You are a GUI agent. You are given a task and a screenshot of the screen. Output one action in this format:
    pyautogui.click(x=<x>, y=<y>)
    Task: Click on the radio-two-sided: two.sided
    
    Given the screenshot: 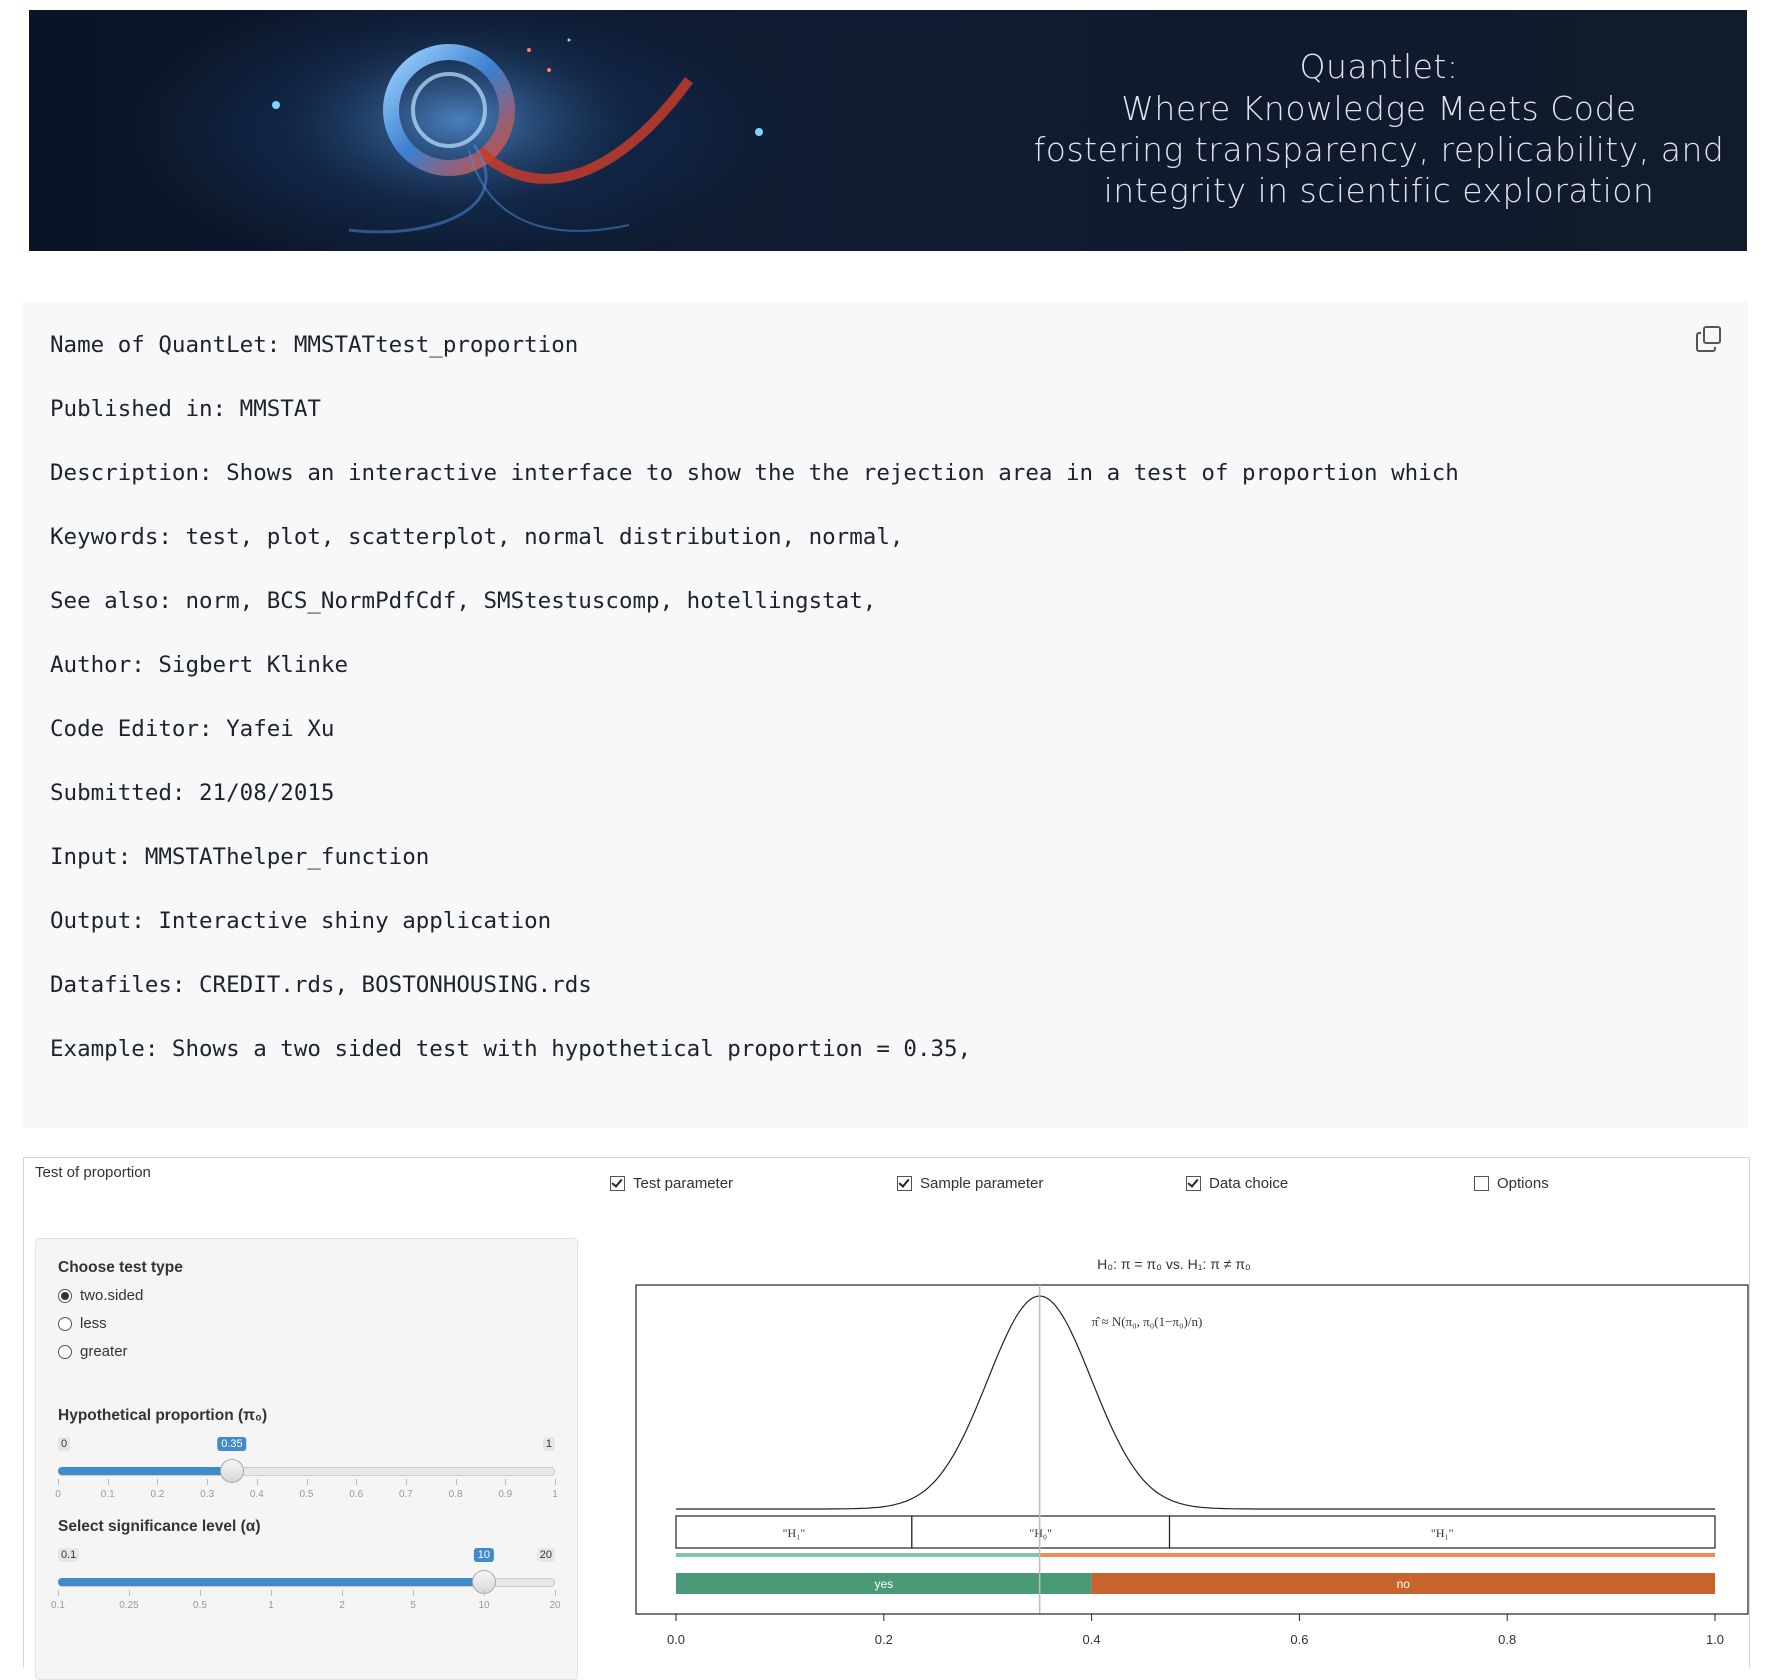 What is the action you would take?
    pyautogui.click(x=100, y=1295)
    